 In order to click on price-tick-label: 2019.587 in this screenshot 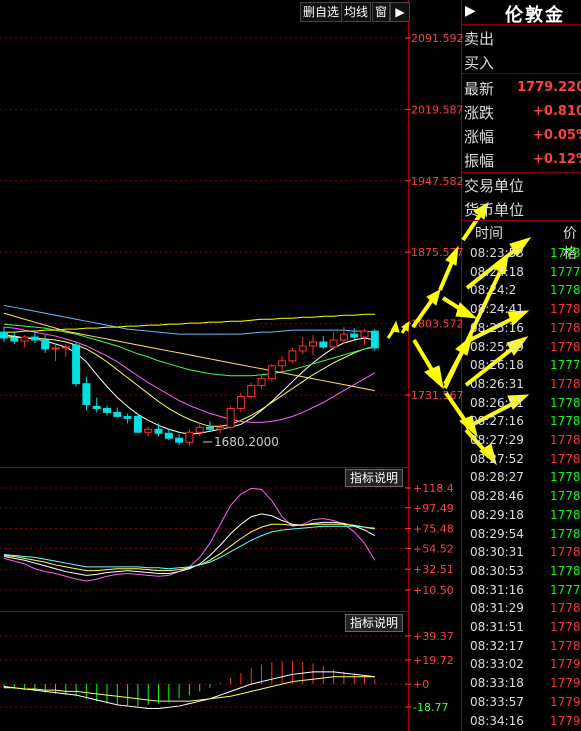, I will do `click(437, 109)`.